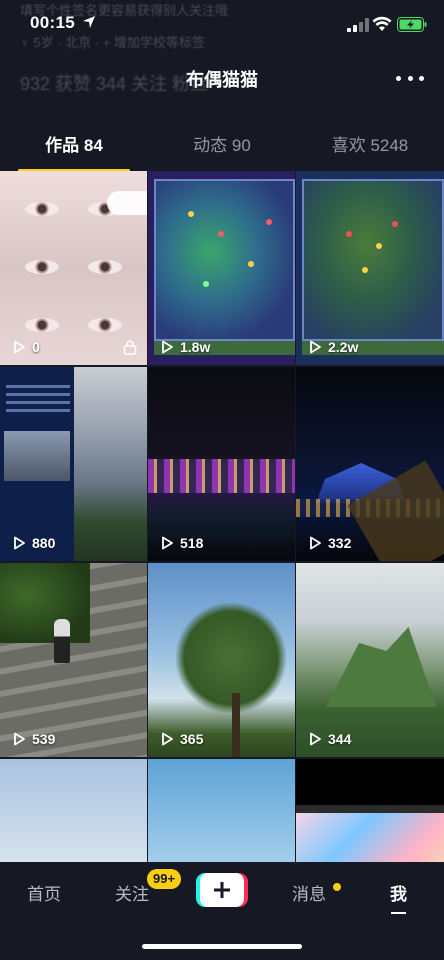  Describe the element at coordinates (370, 148) in the screenshot. I see `tab-likes: 喜欢 5248` at that location.